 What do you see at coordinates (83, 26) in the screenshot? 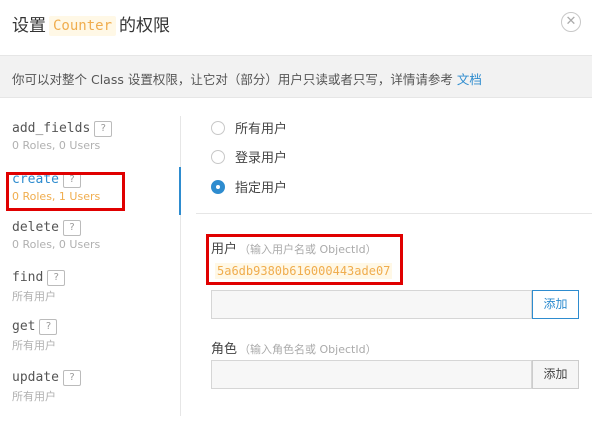
I see `class-name-badge: Counter` at bounding box center [83, 26].